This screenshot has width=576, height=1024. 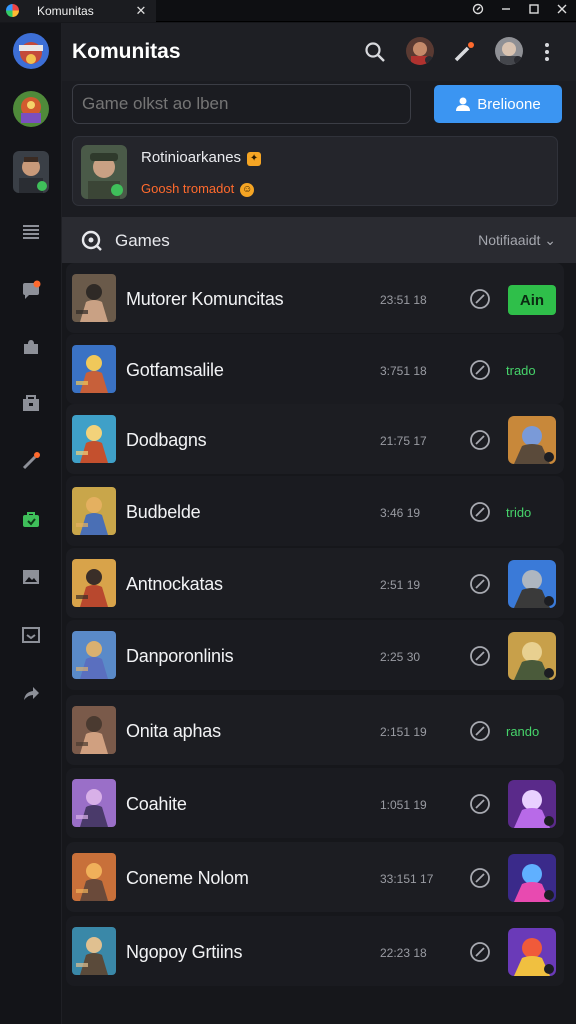 What do you see at coordinates (518, 512) in the screenshot?
I see `status-tag: trido` at bounding box center [518, 512].